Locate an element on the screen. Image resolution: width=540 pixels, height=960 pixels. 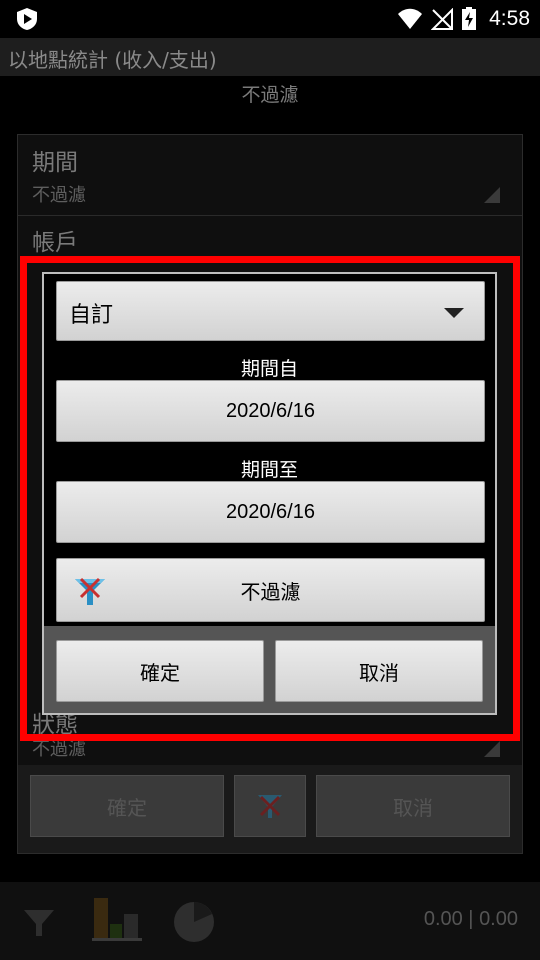
no-filter-label: 不過濾 is located at coordinates (270, 592).